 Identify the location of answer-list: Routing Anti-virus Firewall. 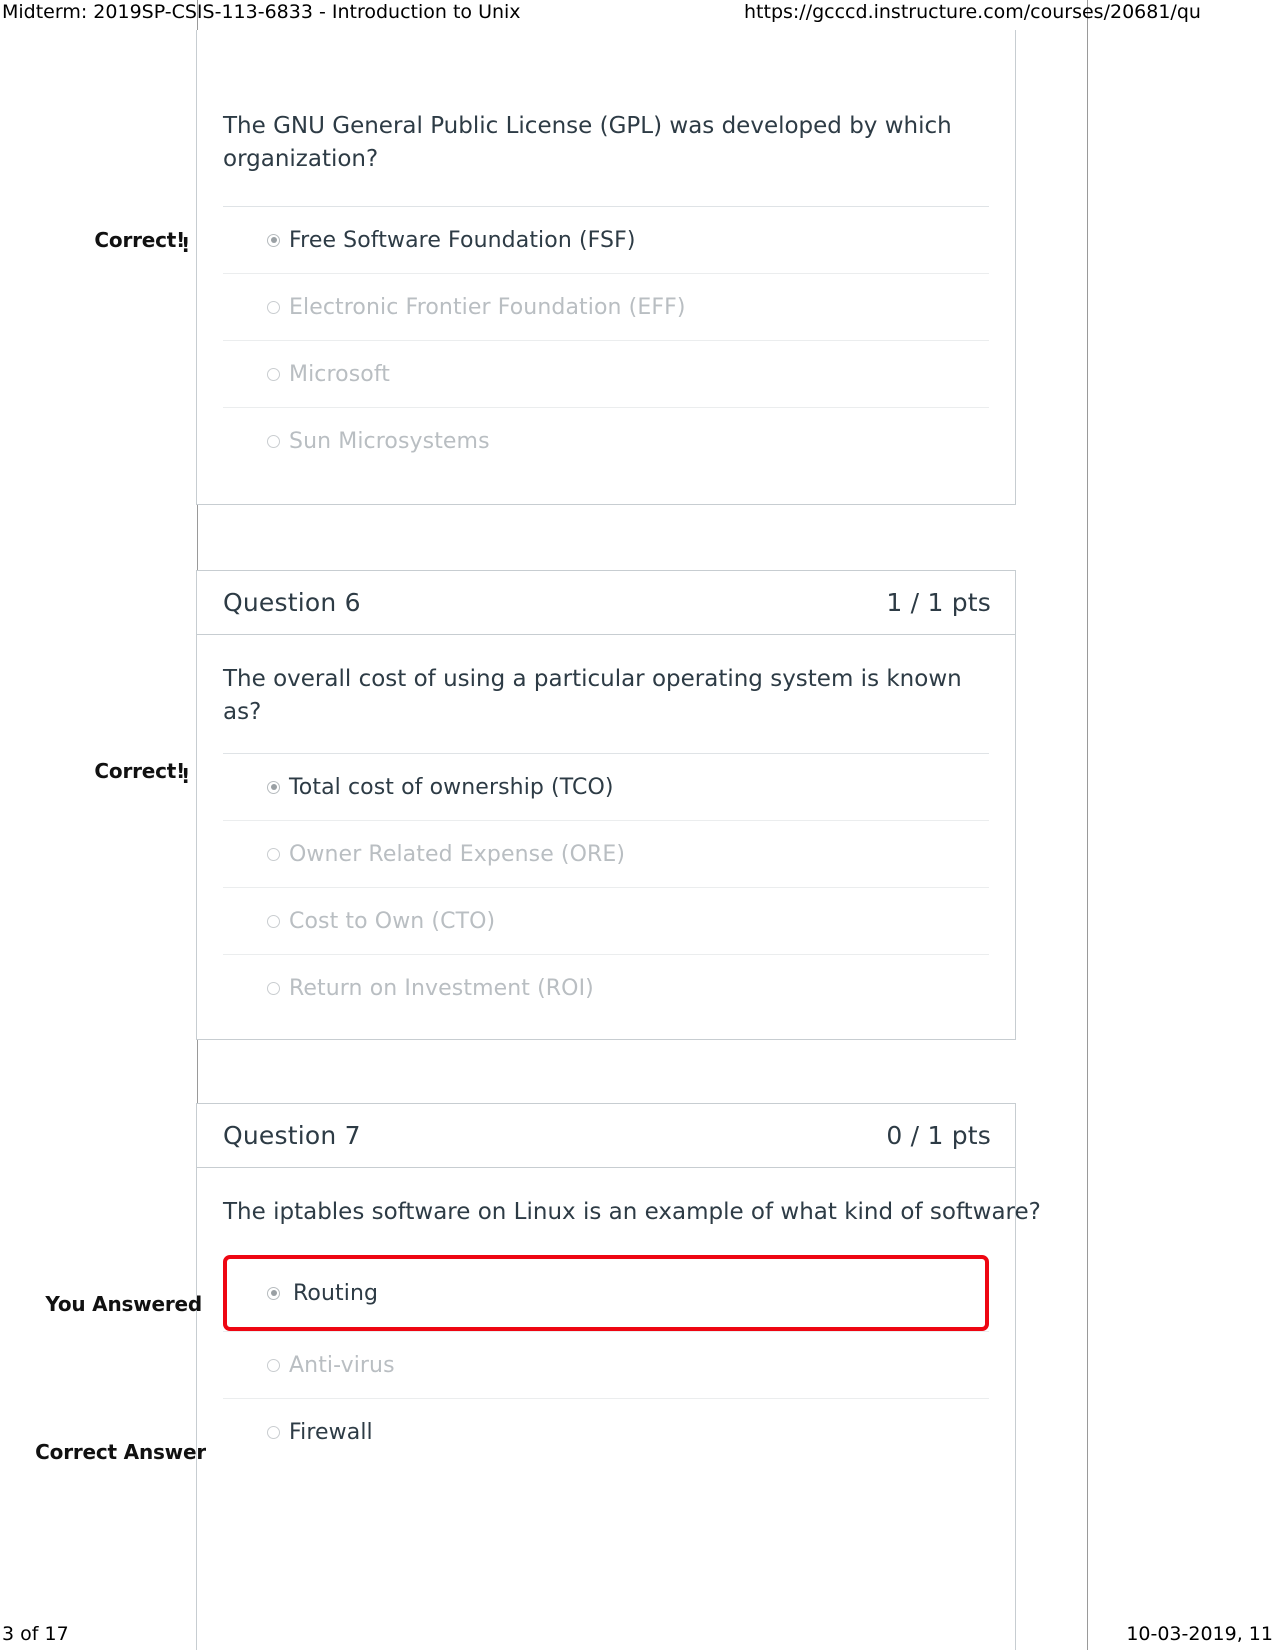
(606, 1360).